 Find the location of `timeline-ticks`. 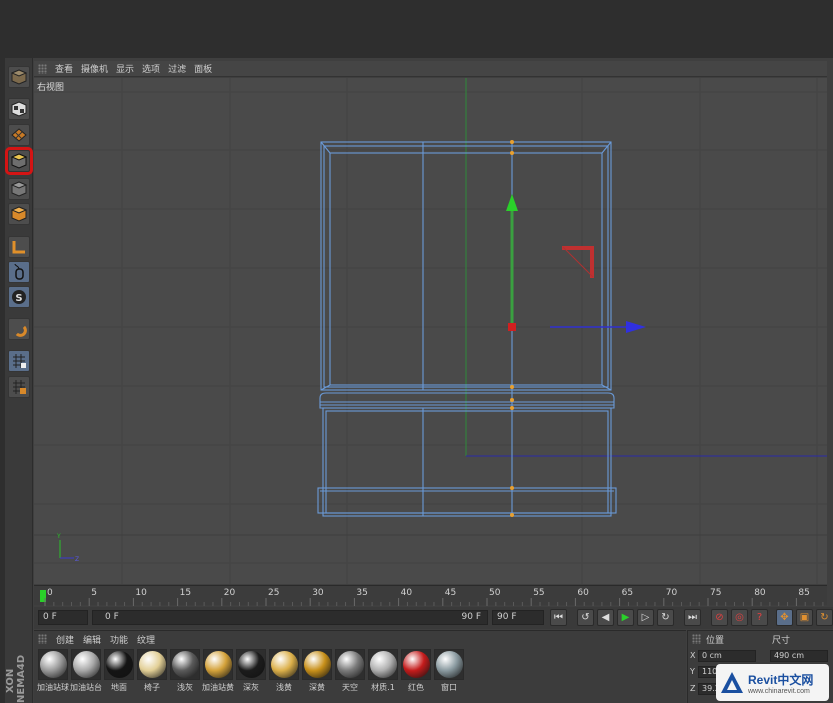

timeline-ticks is located at coordinates (432, 598).